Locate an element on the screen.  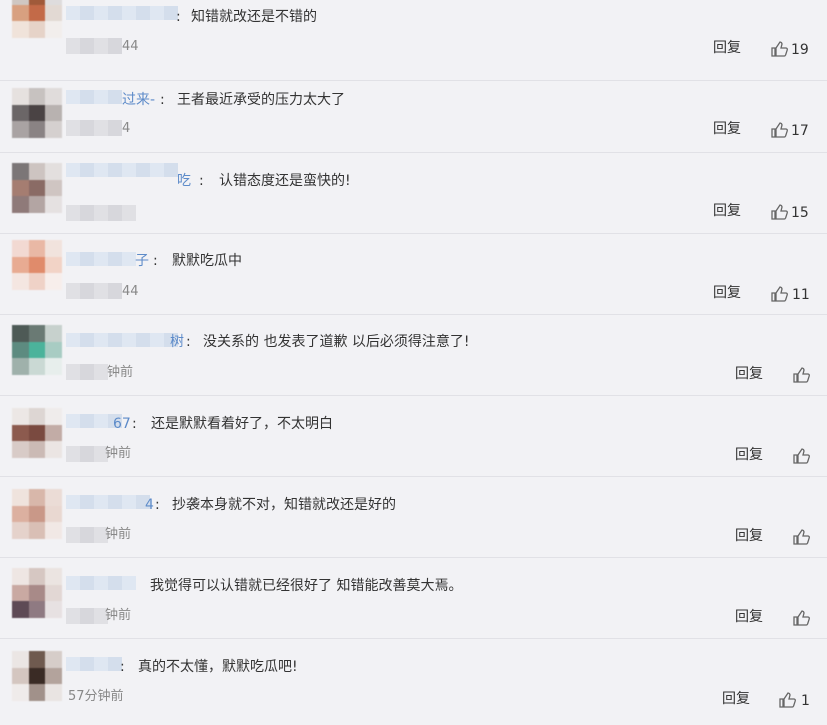
username-suffix: 4 is located at coordinates (149, 505).